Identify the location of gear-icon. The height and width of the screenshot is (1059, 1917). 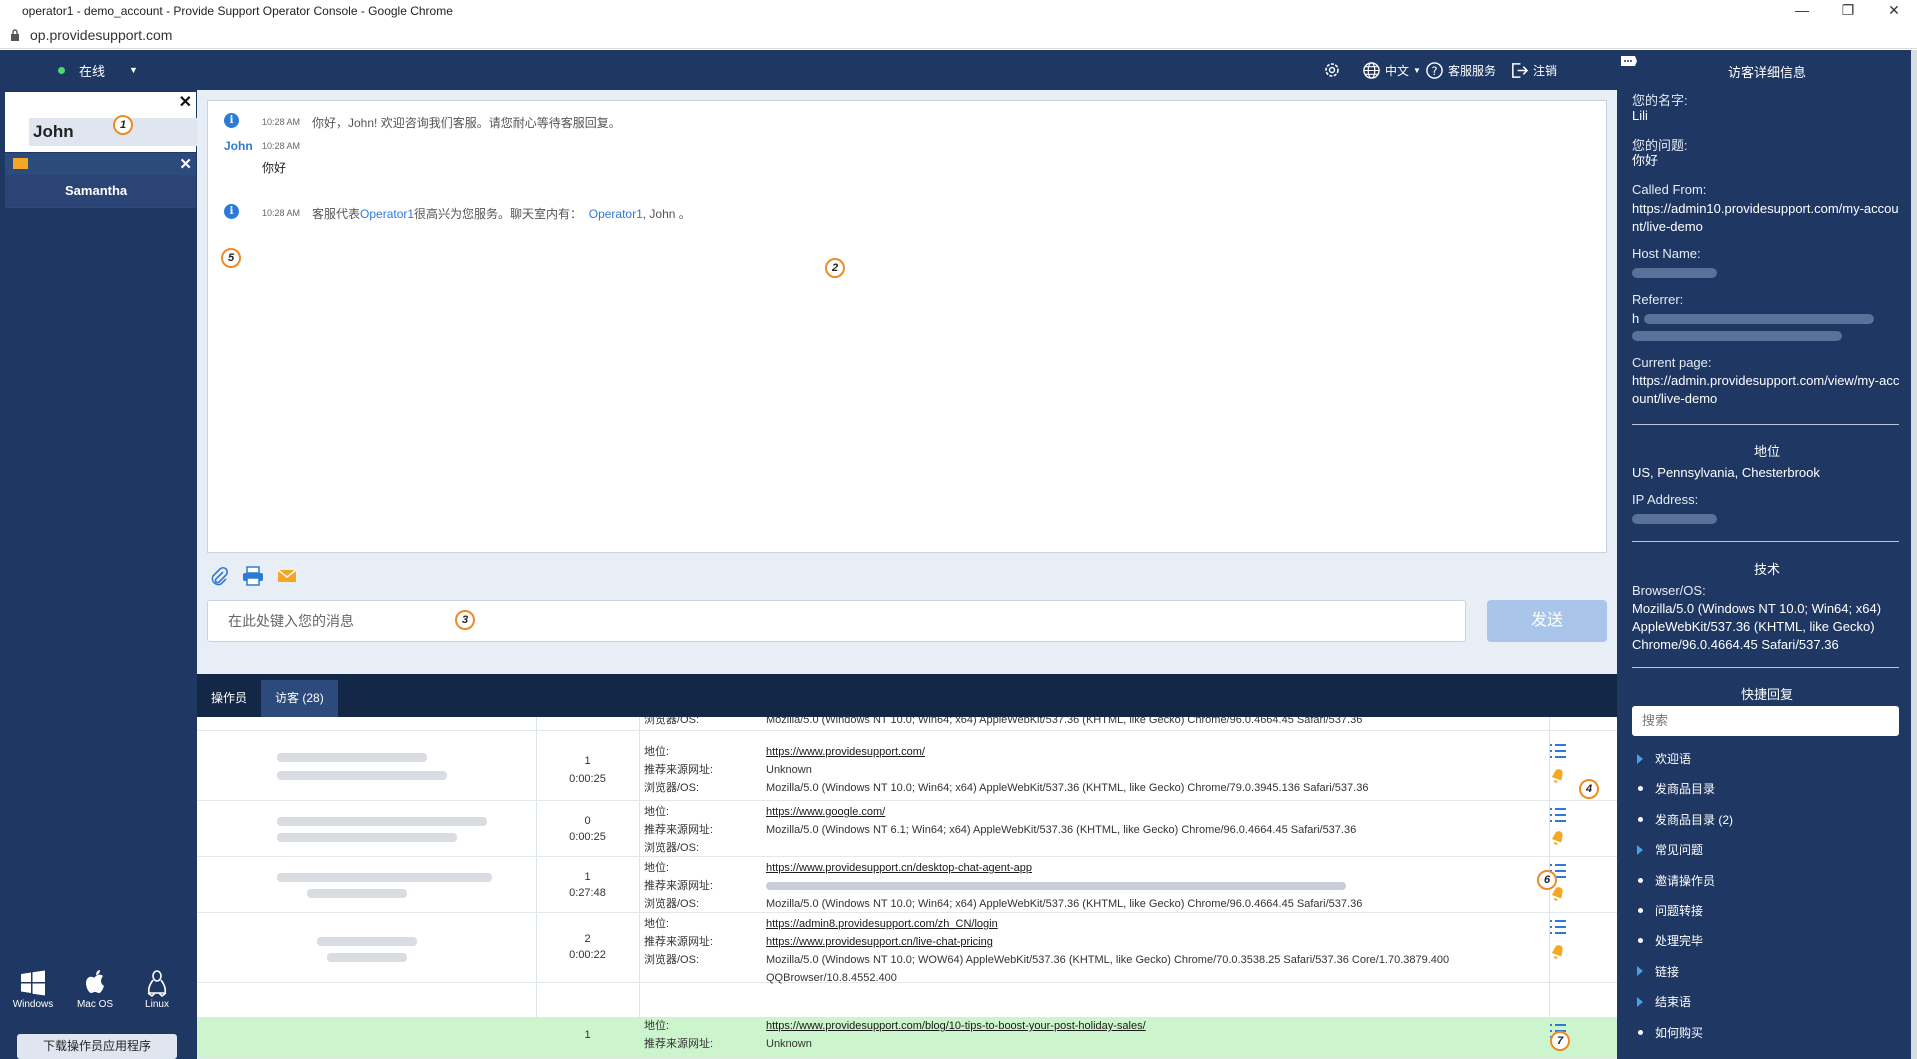
(1332, 70).